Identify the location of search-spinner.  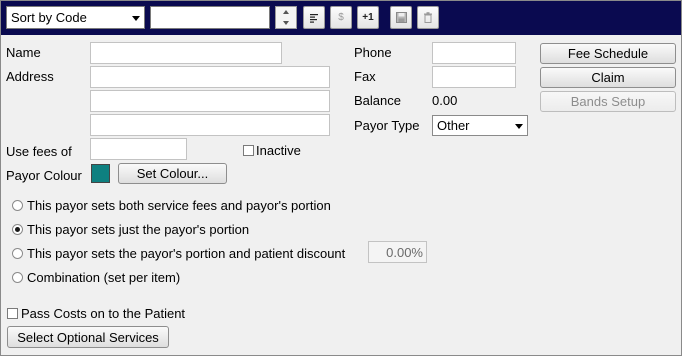
(286, 17).